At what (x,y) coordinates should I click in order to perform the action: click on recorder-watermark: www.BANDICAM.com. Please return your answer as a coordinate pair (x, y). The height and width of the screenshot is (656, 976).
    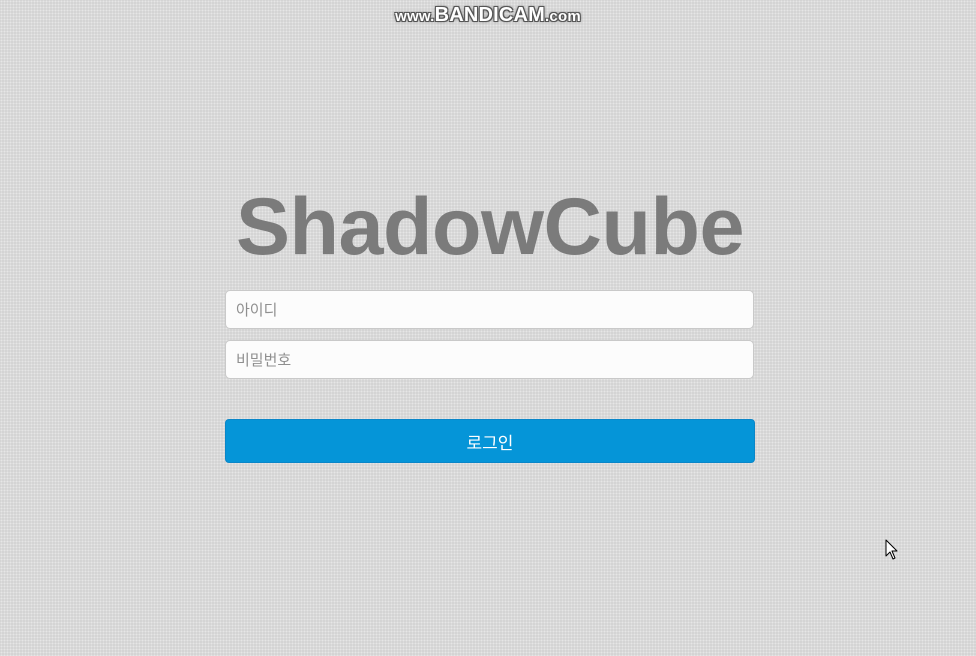
    Looking at the image, I should click on (488, 15).